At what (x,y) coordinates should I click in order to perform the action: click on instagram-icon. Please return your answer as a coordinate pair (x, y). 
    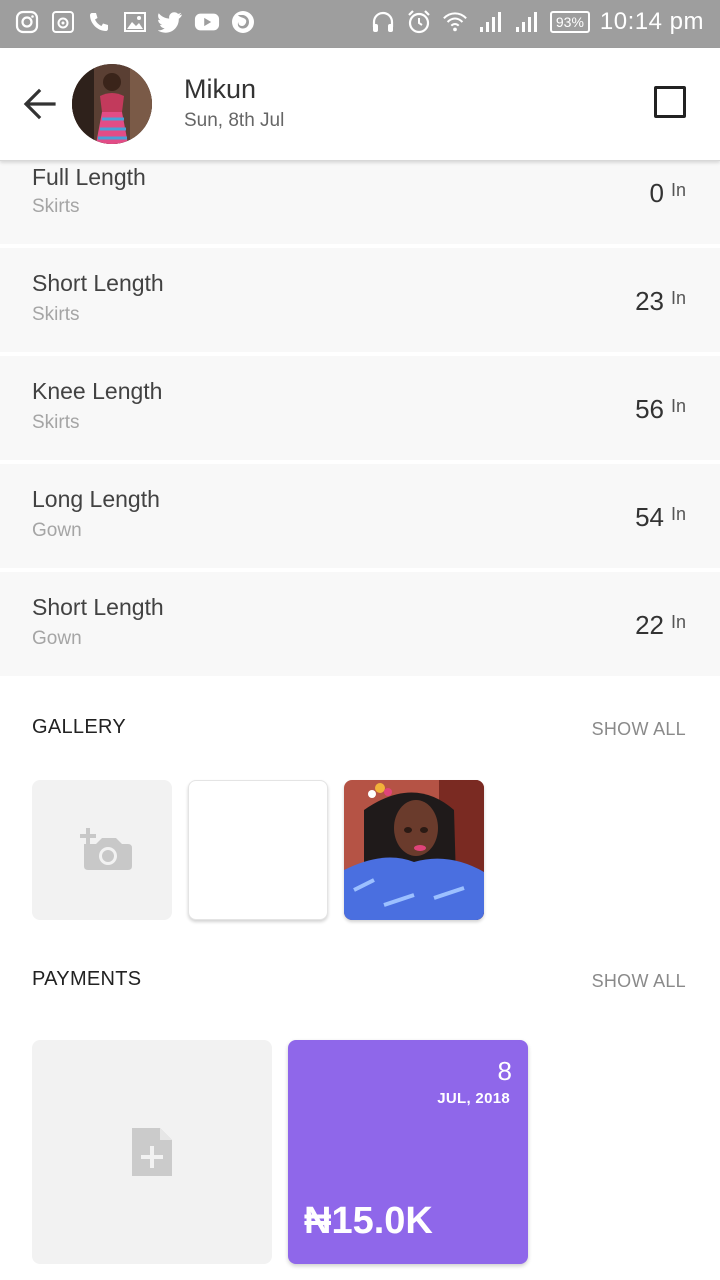
    Looking at the image, I should click on (27, 22).